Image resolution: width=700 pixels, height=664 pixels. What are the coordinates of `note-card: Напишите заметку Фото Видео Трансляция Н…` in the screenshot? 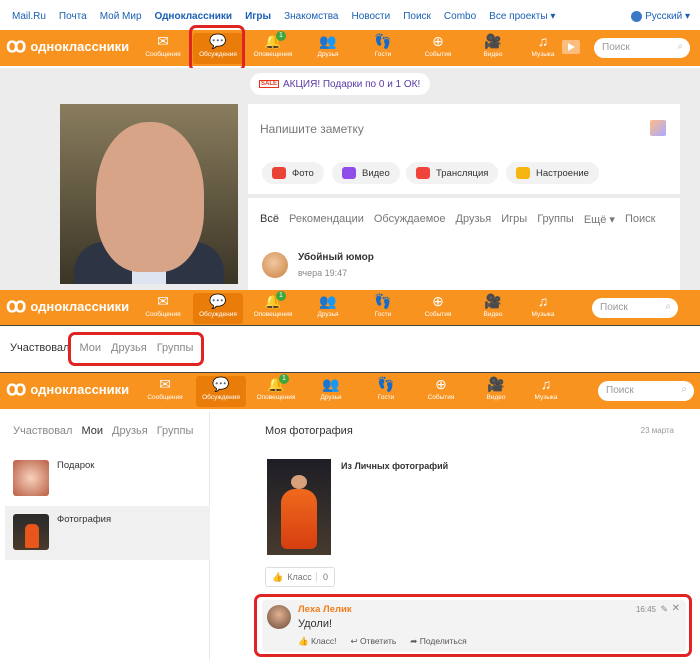 It's located at (464, 149).